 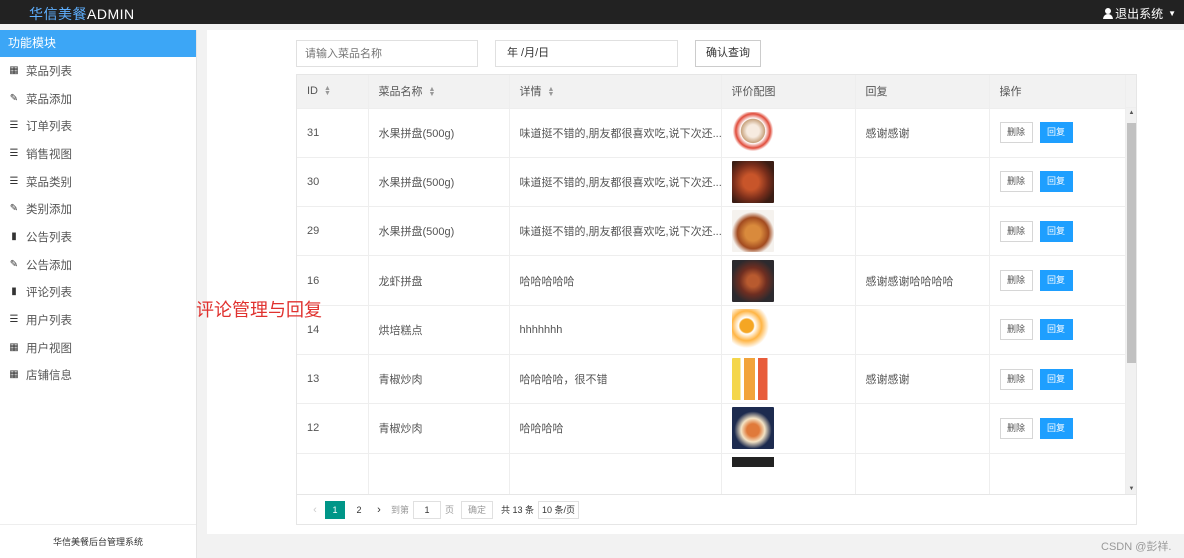 I want to click on cell-detail: 哈哈哈哈，很不错, so click(x=615, y=379).